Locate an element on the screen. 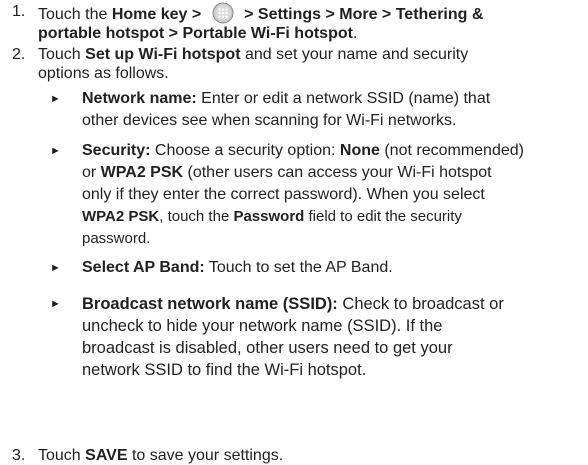 This screenshot has width=588, height=465. home-key-label: Home is located at coordinates (134, 14).